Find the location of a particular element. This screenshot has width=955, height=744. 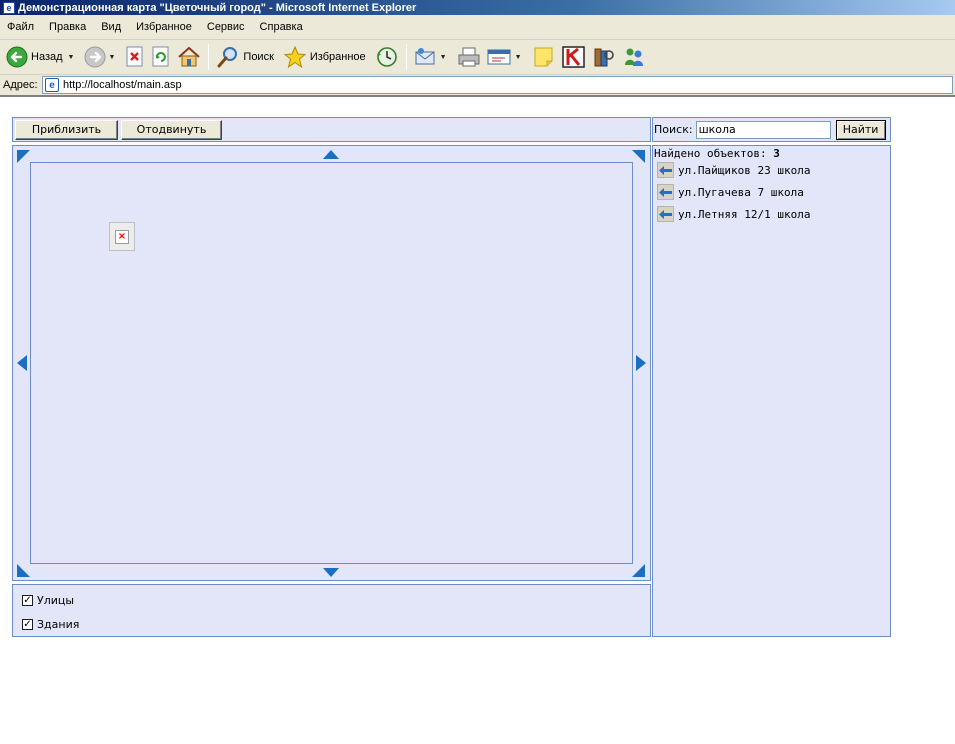

result-item: ул.Летняя 12/1 школа is located at coordinates (733, 214).